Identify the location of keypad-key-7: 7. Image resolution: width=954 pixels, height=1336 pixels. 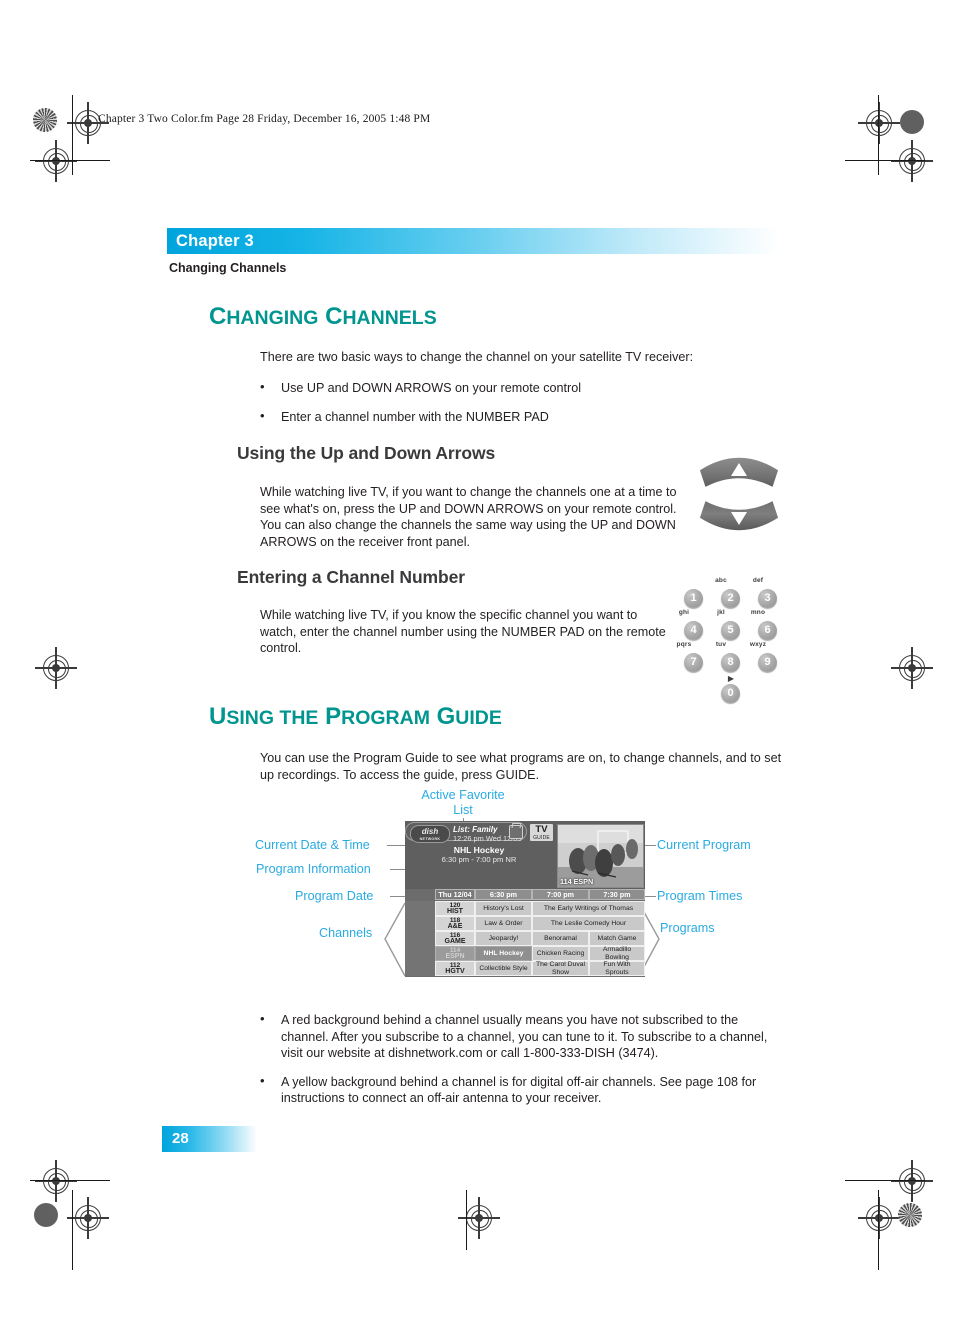
(693, 662).